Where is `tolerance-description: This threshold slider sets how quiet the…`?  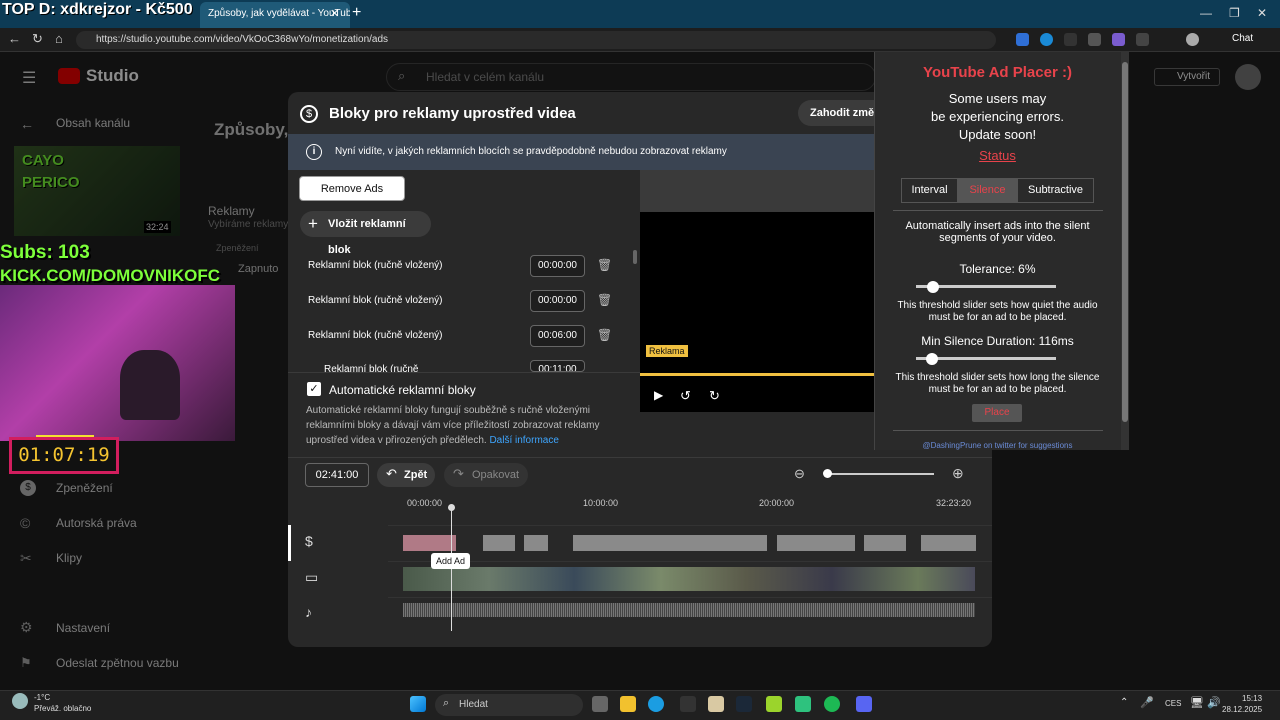 tolerance-description: This threshold slider sets how quiet the… is located at coordinates (997, 311).